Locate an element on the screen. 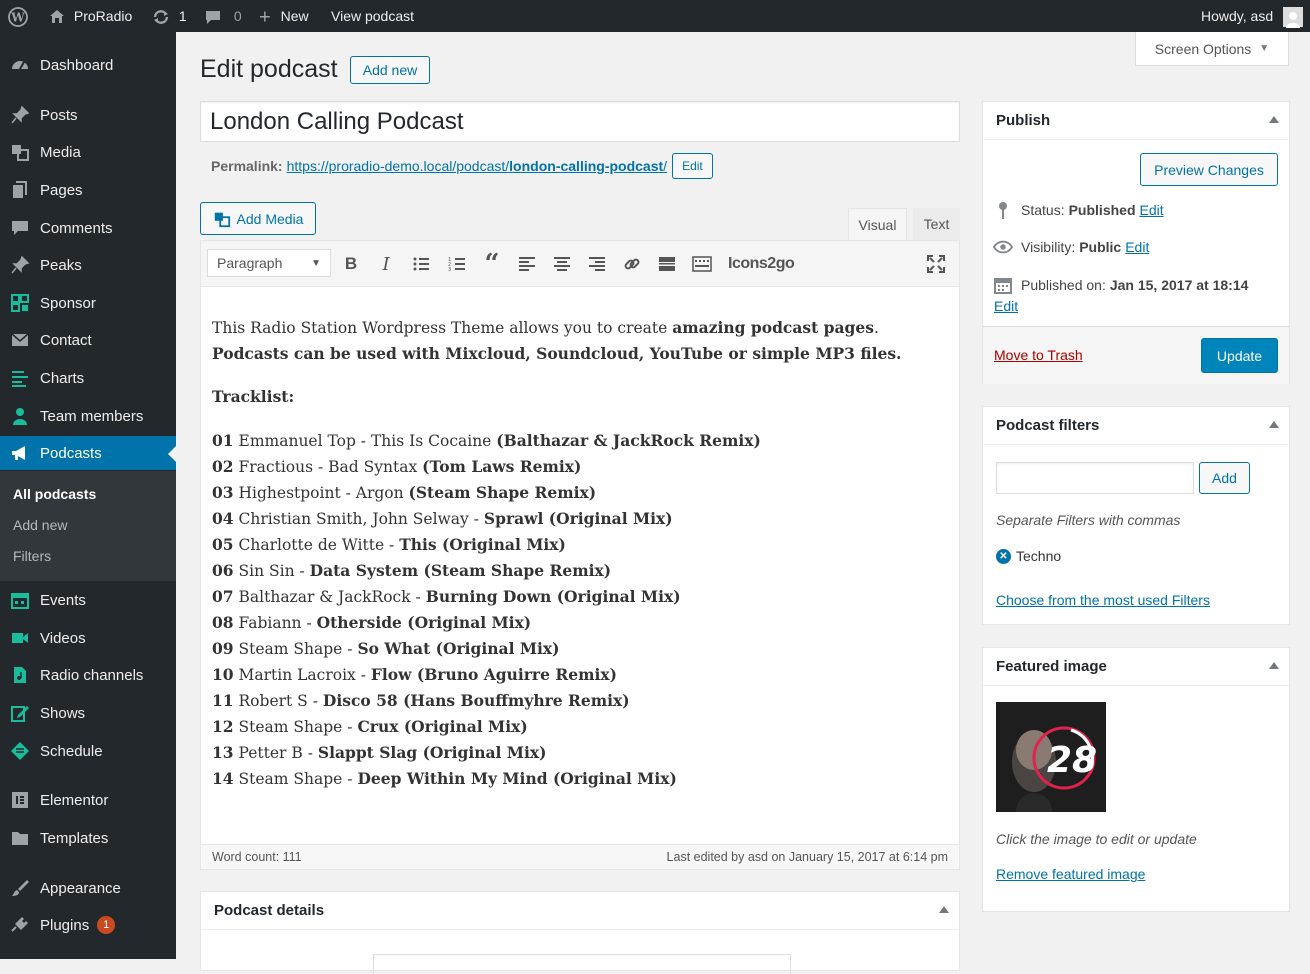 The height and width of the screenshot is (974, 1310). fullscreen-icon is located at coordinates (936, 264).